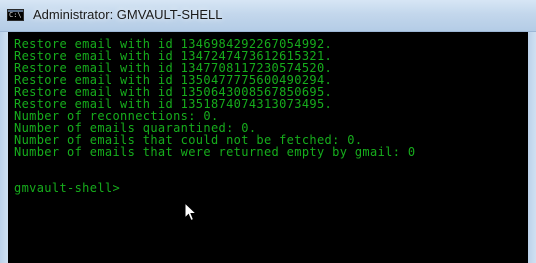 The image size is (536, 263). I want to click on window-frame-right, so click(532, 147).